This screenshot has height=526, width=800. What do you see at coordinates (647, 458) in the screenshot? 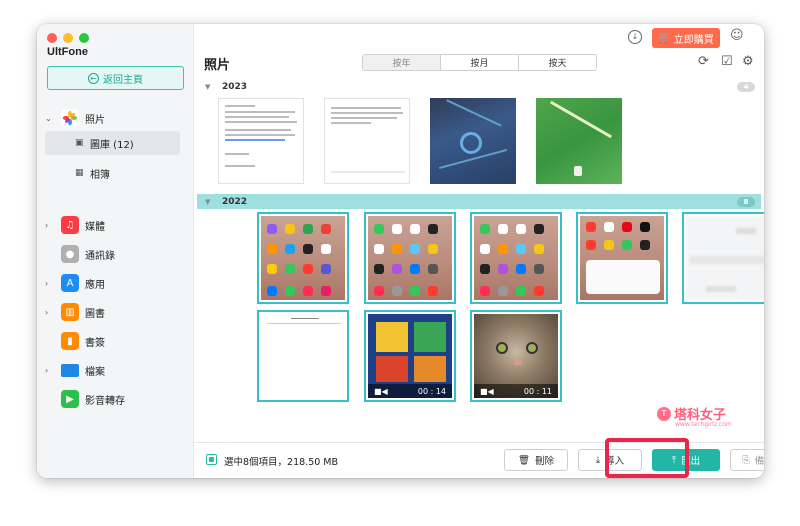
I see `export-highlight-box` at bounding box center [647, 458].